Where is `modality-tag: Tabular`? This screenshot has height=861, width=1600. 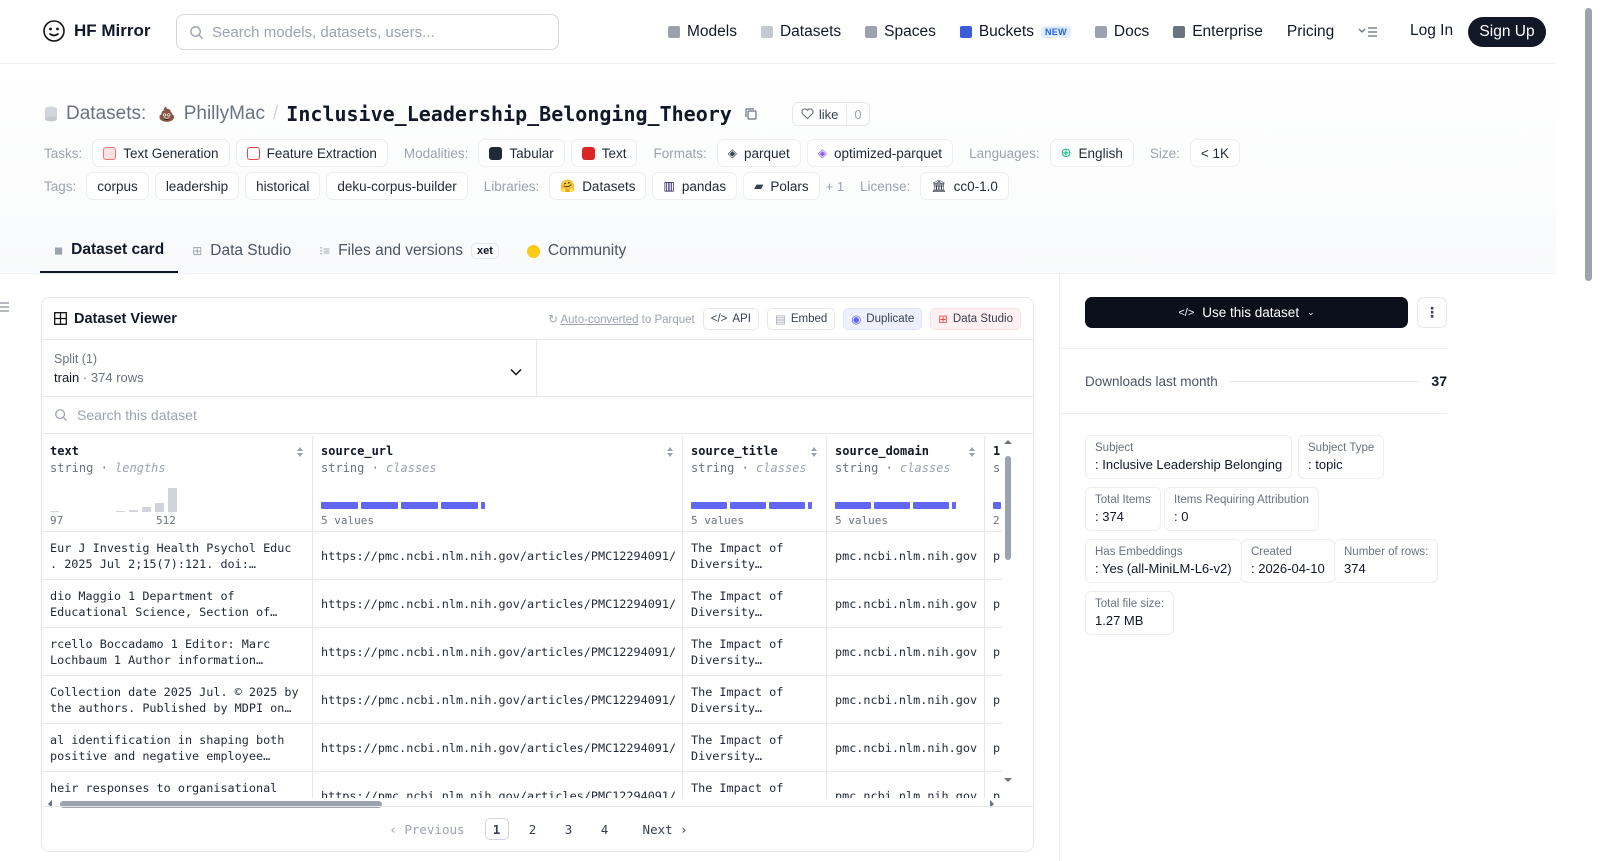 modality-tag: Tabular is located at coordinates (521, 153).